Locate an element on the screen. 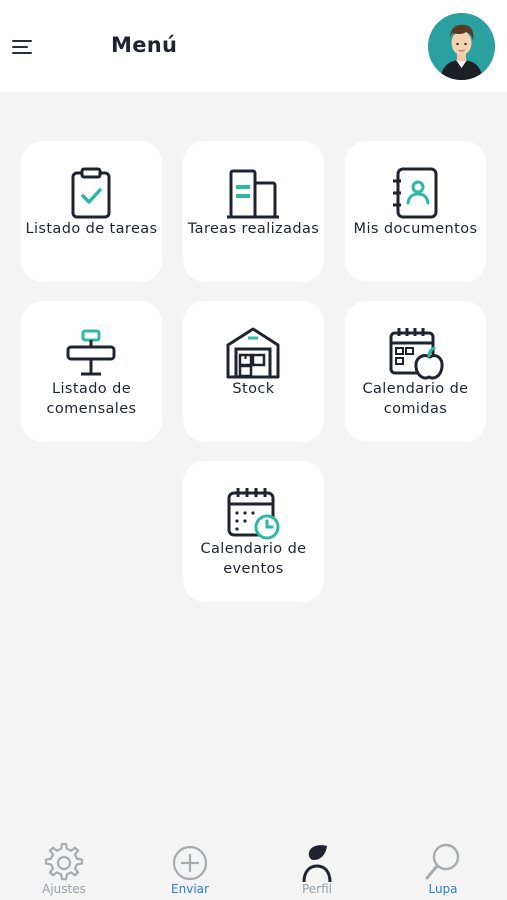 The width and height of the screenshot is (507, 900). plus-circle-icon is located at coordinates (190, 863).